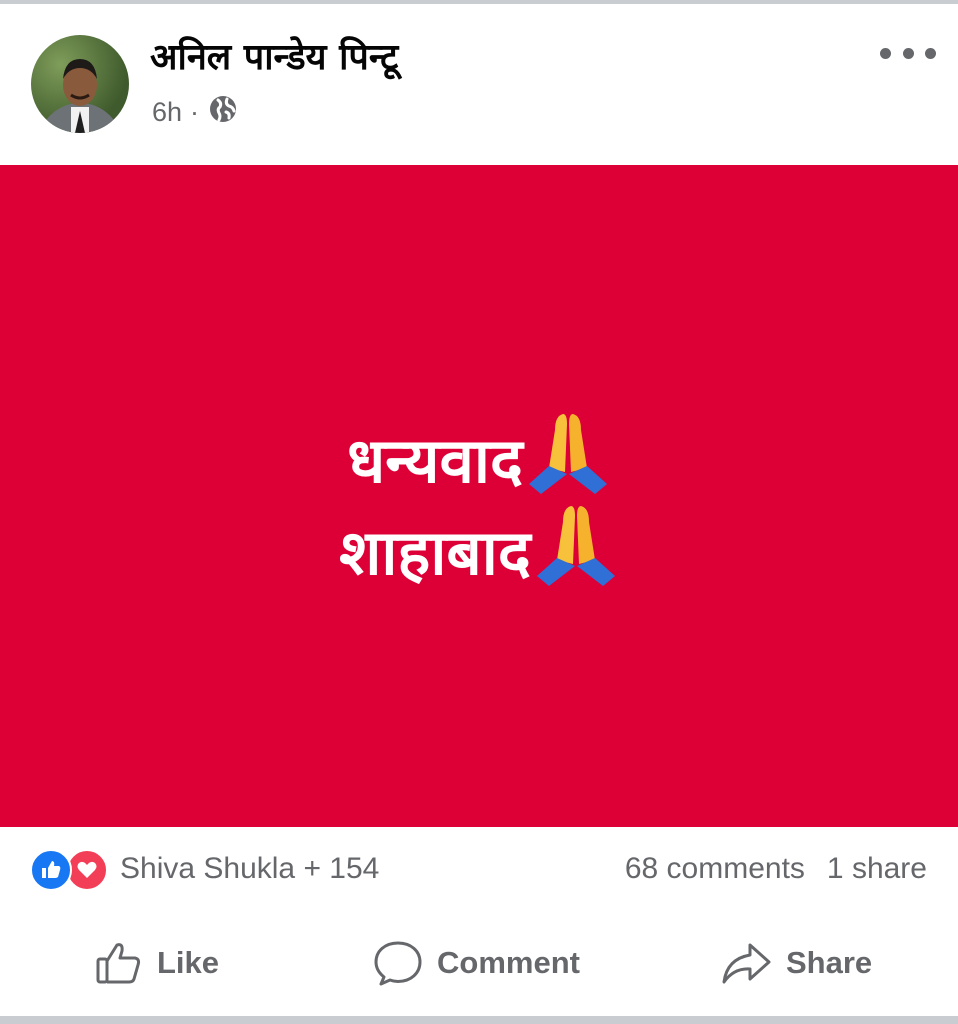 Image resolution: width=958 pixels, height=1024 pixels. What do you see at coordinates (250, 868) in the screenshot?
I see `reaction-names: Shiva Shukla + 154` at bounding box center [250, 868].